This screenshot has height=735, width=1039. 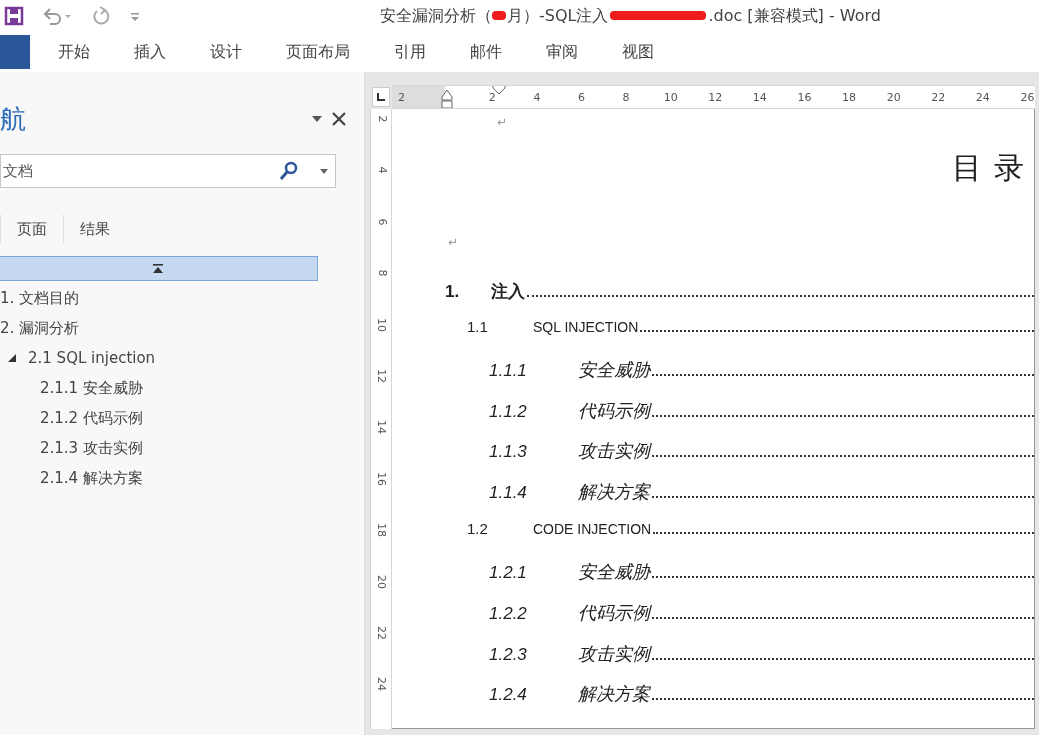 I want to click on pane-tab: 页面, so click(x=32, y=229).